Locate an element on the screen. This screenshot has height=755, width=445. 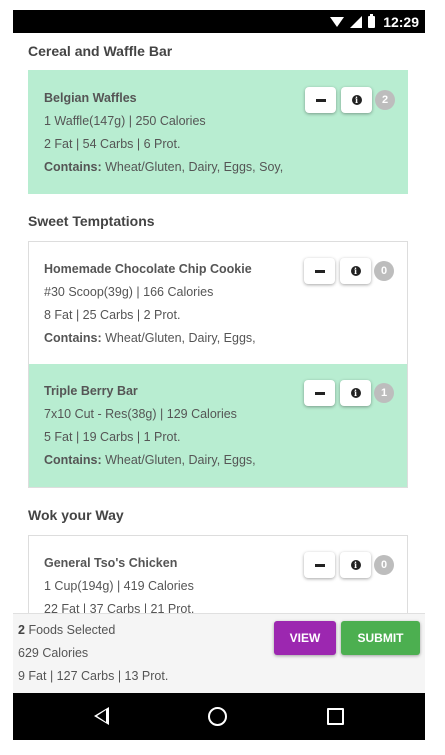
section-title: Wok your Way is located at coordinates (76, 515).